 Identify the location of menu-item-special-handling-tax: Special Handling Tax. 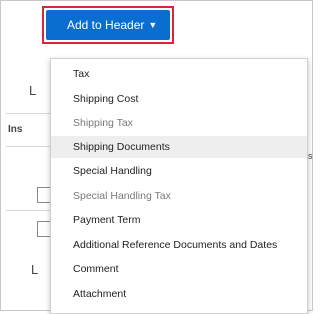
(179, 196).